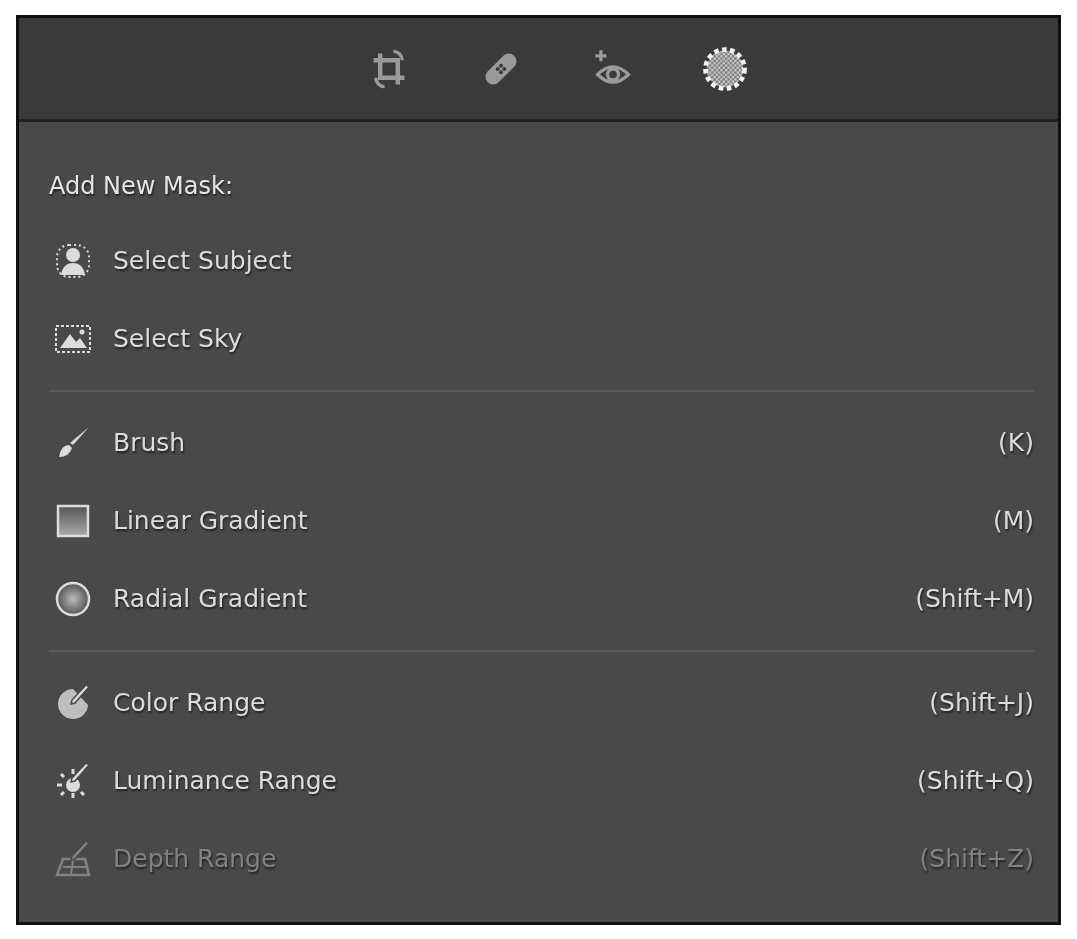  Describe the element at coordinates (975, 781) in the screenshot. I see `shortcut-text: (Shift+Q)` at that location.